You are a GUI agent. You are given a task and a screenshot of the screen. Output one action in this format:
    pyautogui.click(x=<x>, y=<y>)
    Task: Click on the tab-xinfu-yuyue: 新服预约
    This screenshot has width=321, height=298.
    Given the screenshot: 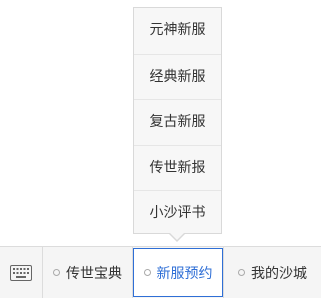 What is the action you would take?
    pyautogui.click(x=178, y=272)
    